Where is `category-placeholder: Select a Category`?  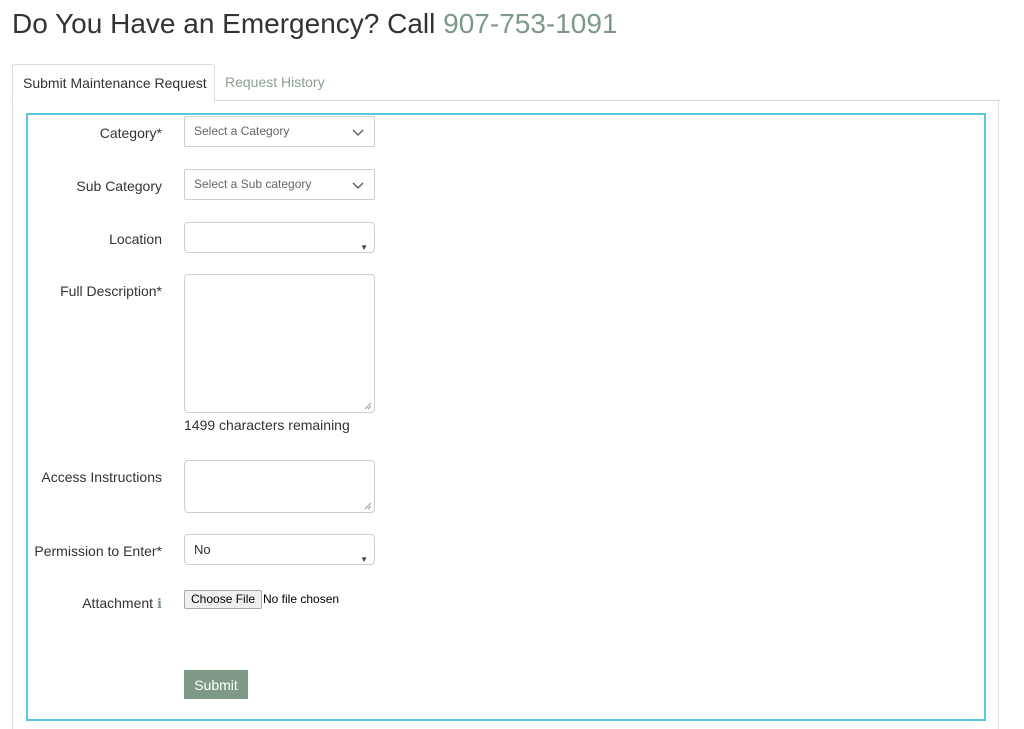
category-placeholder: Select a Category is located at coordinates (242, 131).